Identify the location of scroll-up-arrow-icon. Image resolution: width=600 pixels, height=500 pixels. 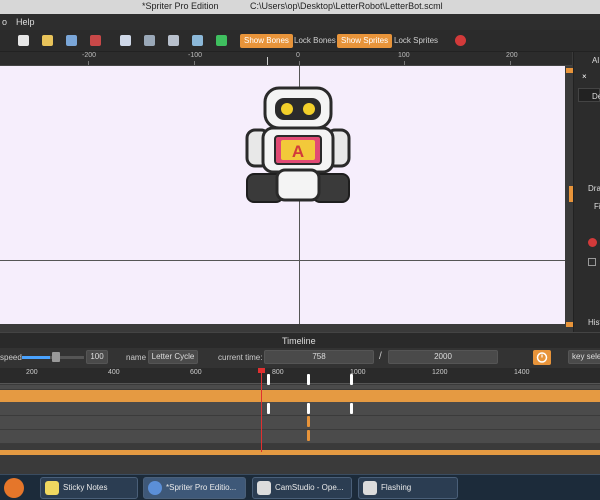
(569, 70).